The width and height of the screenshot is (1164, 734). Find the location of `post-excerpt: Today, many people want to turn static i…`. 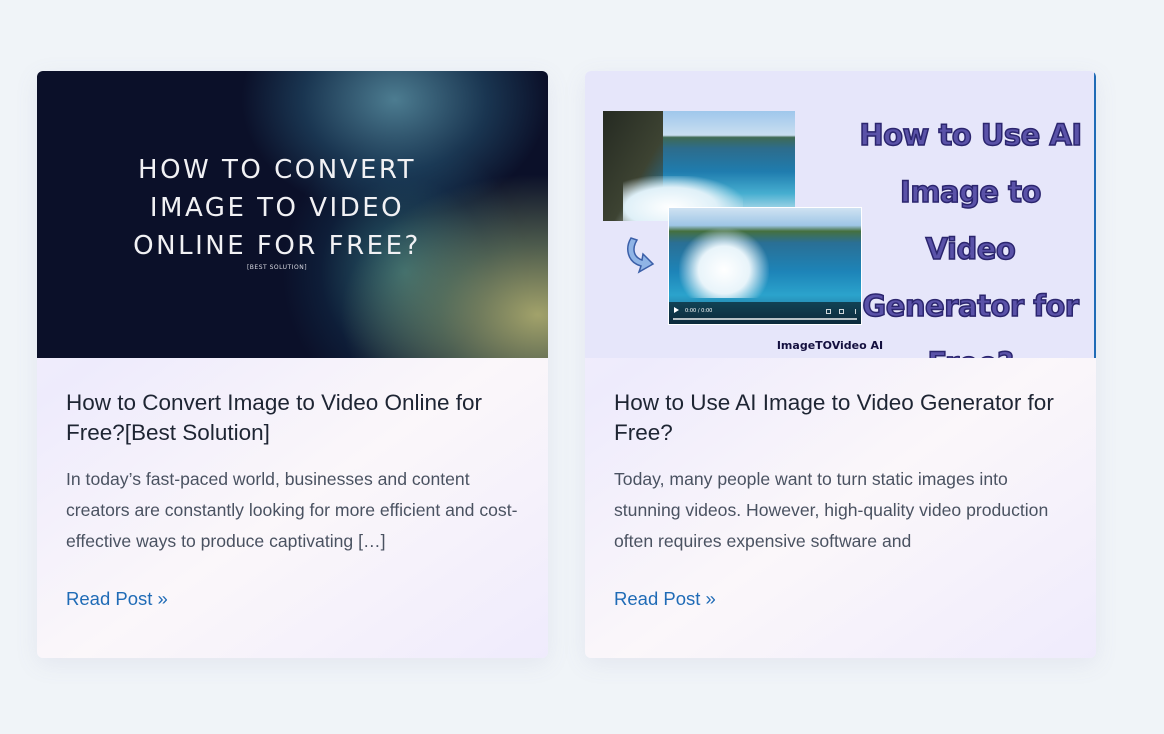

post-excerpt: Today, many people want to turn static i… is located at coordinates (831, 510).